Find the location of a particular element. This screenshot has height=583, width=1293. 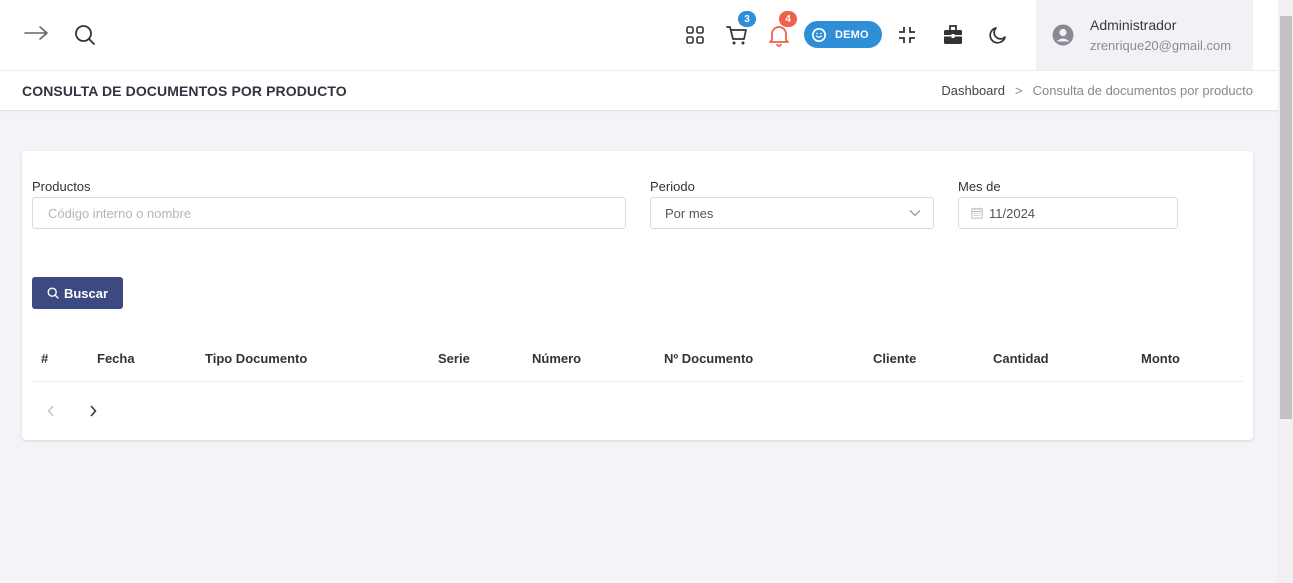

periodo-select: Por mes is located at coordinates (792, 213).